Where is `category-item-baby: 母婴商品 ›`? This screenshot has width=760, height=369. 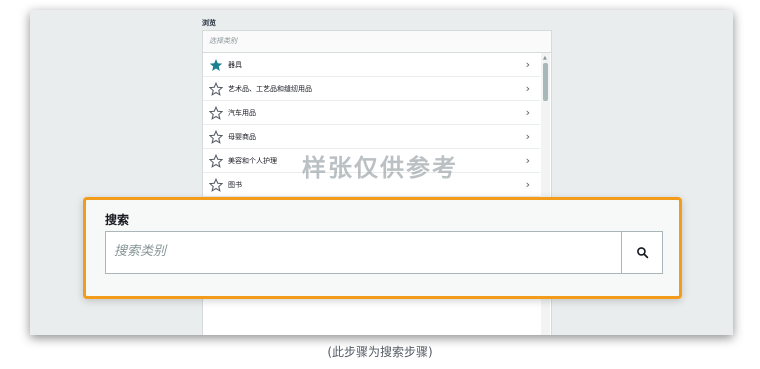
category-item-baby: 母婴商品 › is located at coordinates (371, 137).